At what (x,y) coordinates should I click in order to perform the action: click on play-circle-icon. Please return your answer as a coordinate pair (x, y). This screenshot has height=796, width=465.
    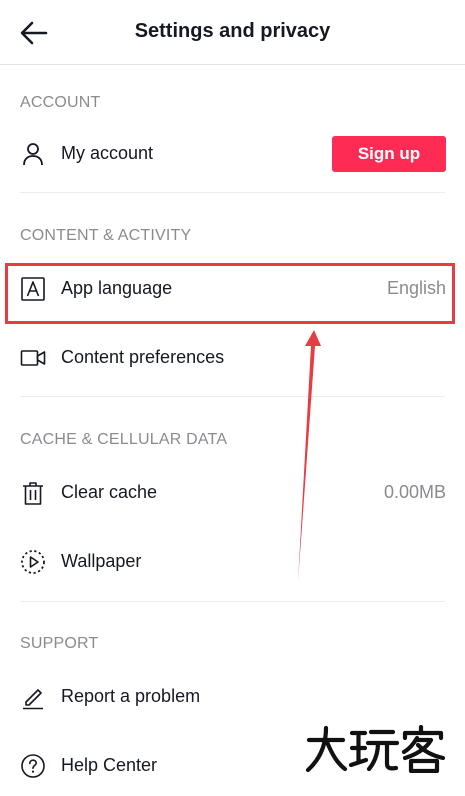
    Looking at the image, I should click on (33, 562).